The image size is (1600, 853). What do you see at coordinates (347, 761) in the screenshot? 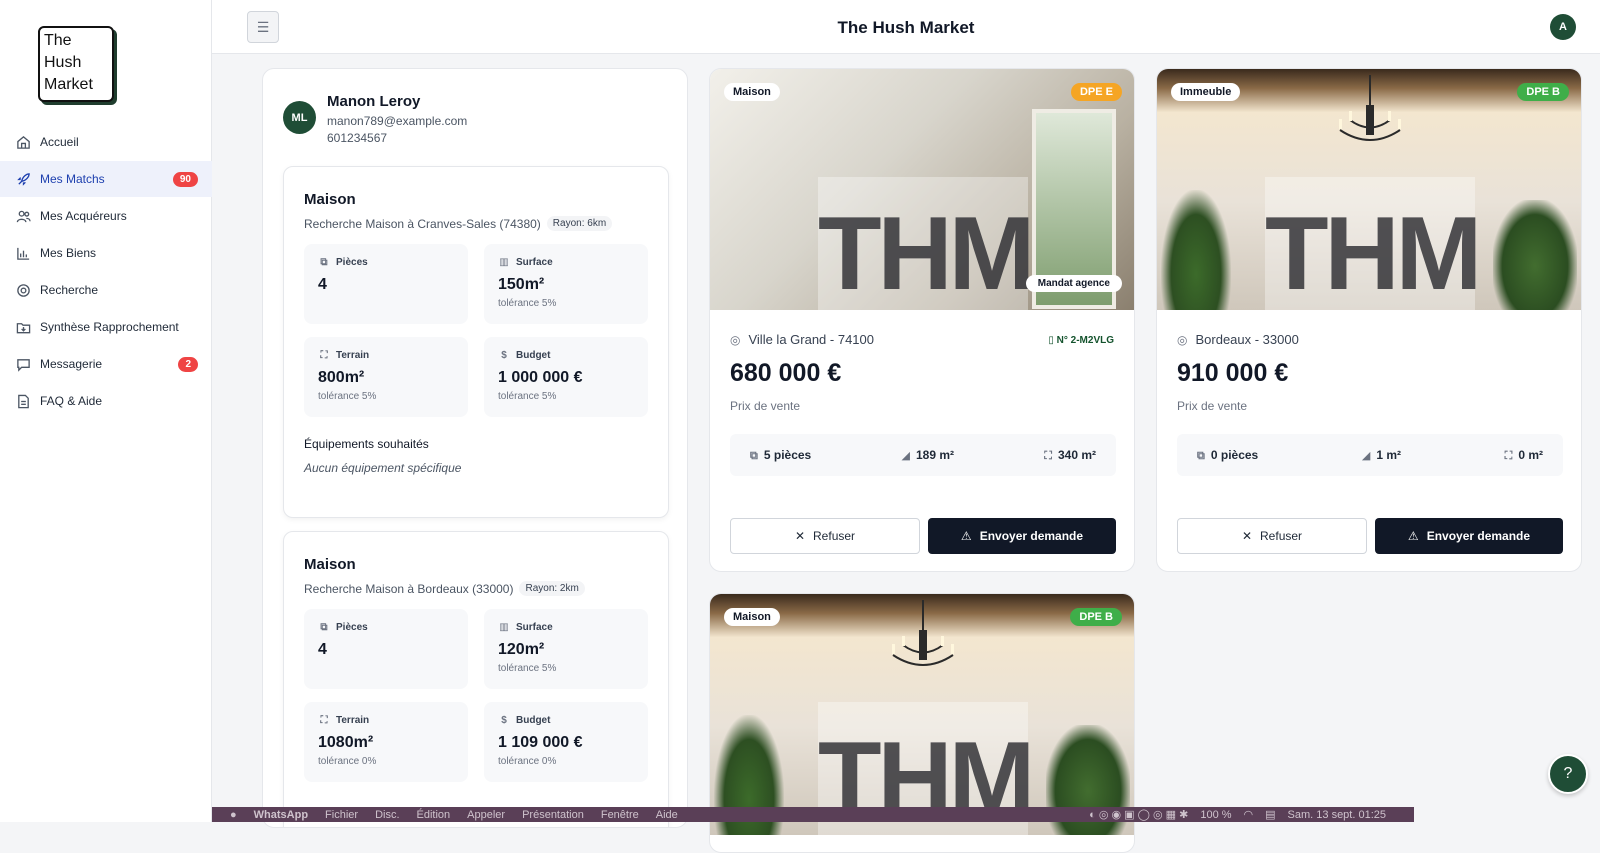
I see `stat-tolerance: tolérance 0%` at bounding box center [347, 761].